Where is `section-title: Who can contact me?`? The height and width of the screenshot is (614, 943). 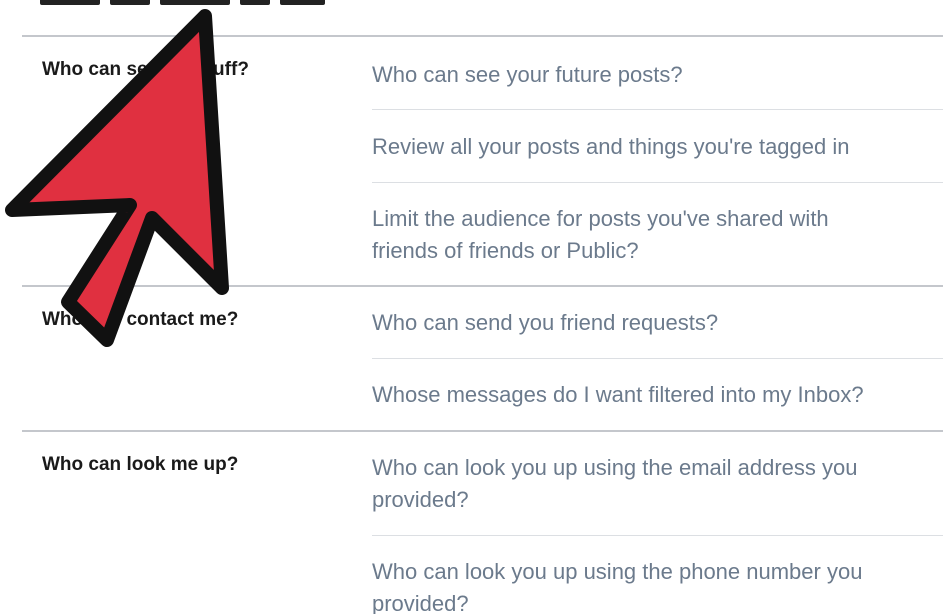
section-title: Who can contact me? is located at coordinates (140, 319).